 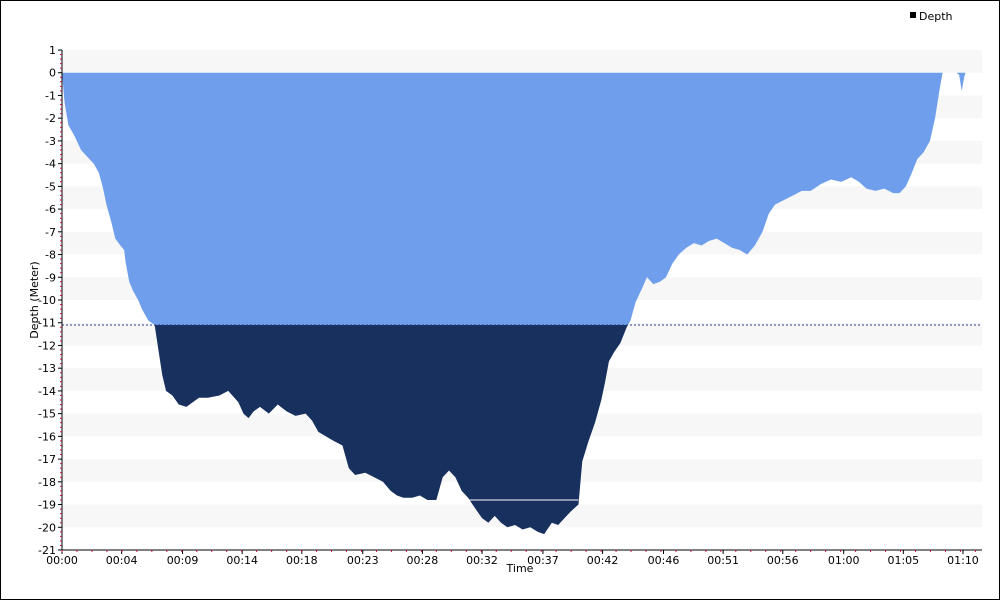 What do you see at coordinates (963, 560) in the screenshot?
I see `x-tick-label: 01:10` at bounding box center [963, 560].